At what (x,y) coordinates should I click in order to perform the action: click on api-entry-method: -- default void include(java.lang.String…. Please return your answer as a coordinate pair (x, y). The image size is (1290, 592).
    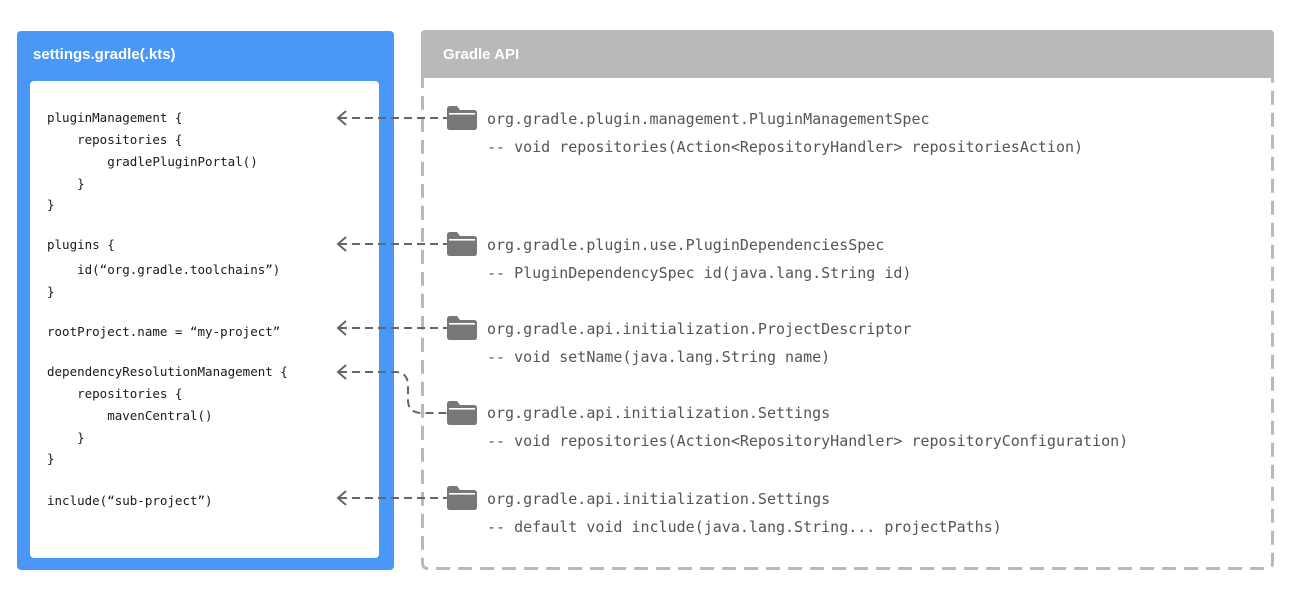
    Looking at the image, I should click on (744, 527).